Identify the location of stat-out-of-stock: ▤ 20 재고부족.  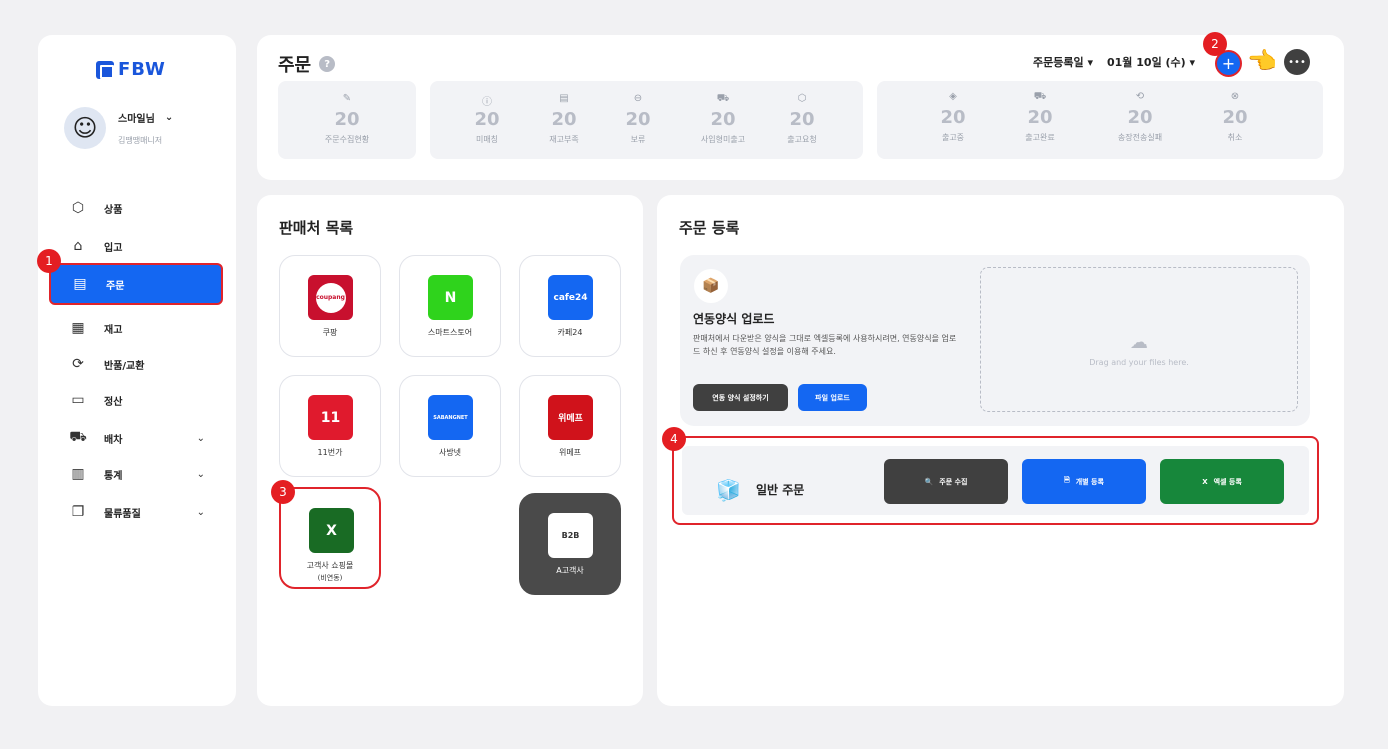
(564, 119).